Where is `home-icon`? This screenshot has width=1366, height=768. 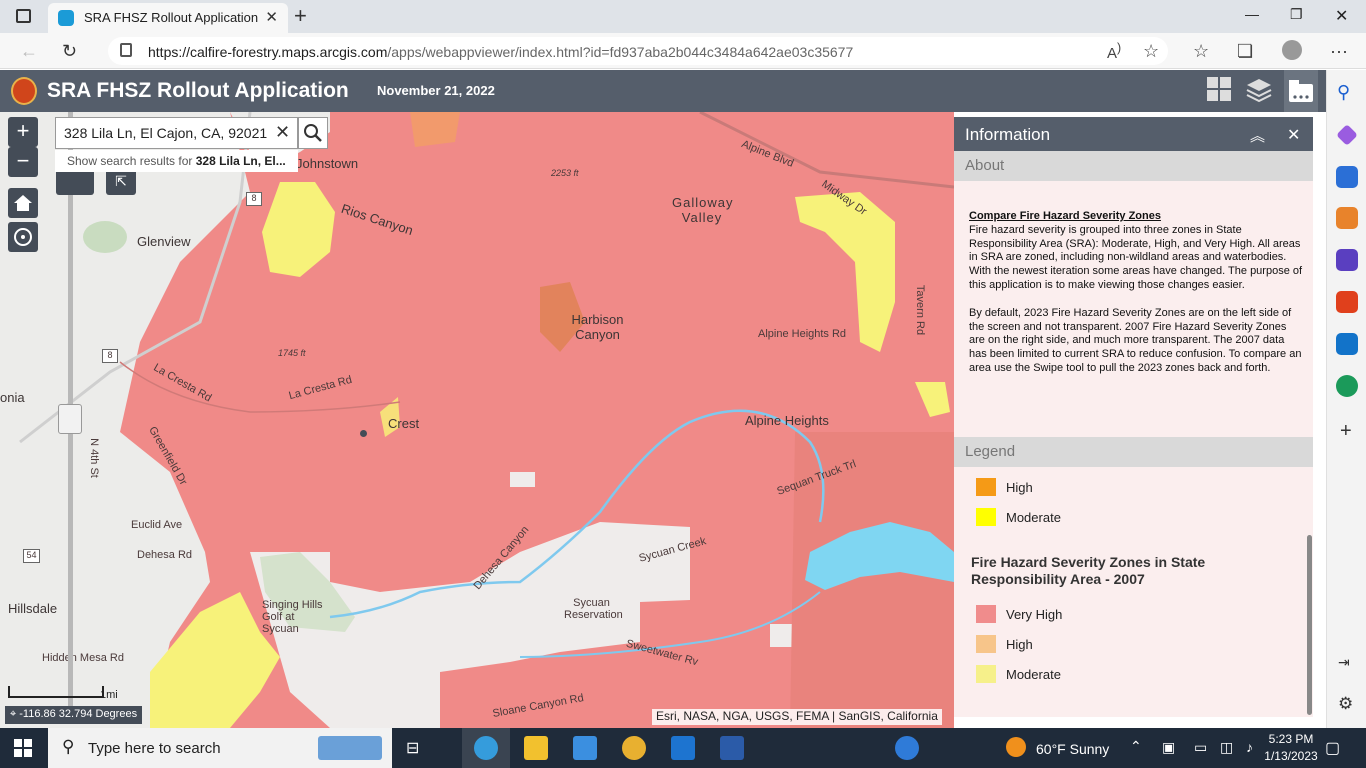
home-icon is located at coordinates (23, 203).